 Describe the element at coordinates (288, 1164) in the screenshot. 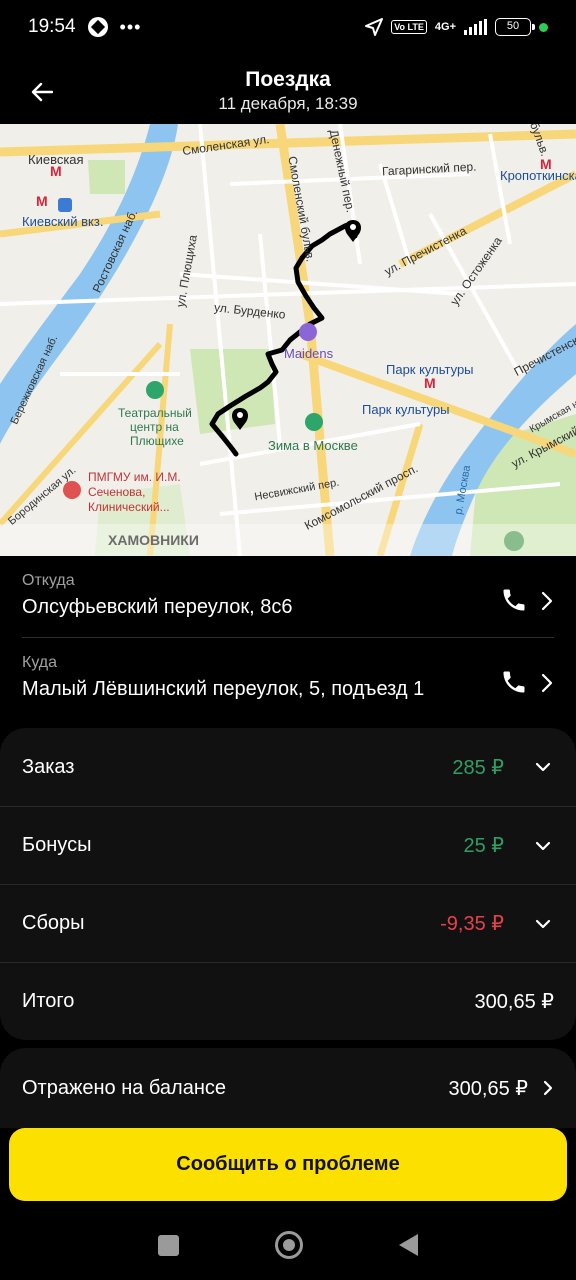

I see `report-problem-button: Сообщить о проблеме` at that location.